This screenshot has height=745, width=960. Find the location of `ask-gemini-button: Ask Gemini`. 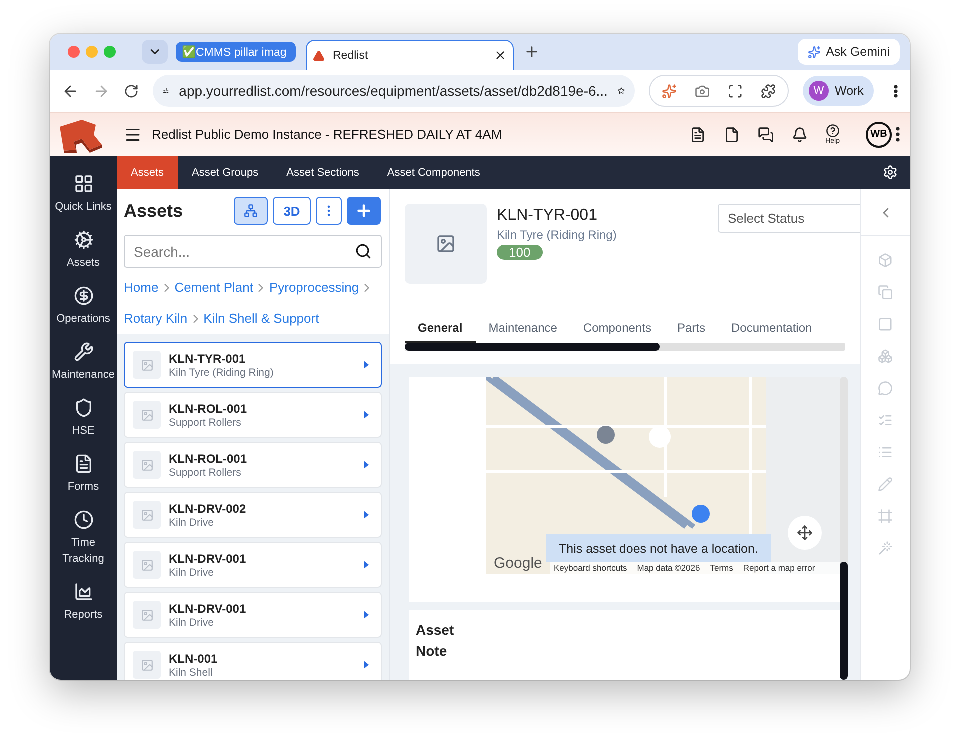

ask-gemini-button: Ask Gemini is located at coordinates (849, 52).